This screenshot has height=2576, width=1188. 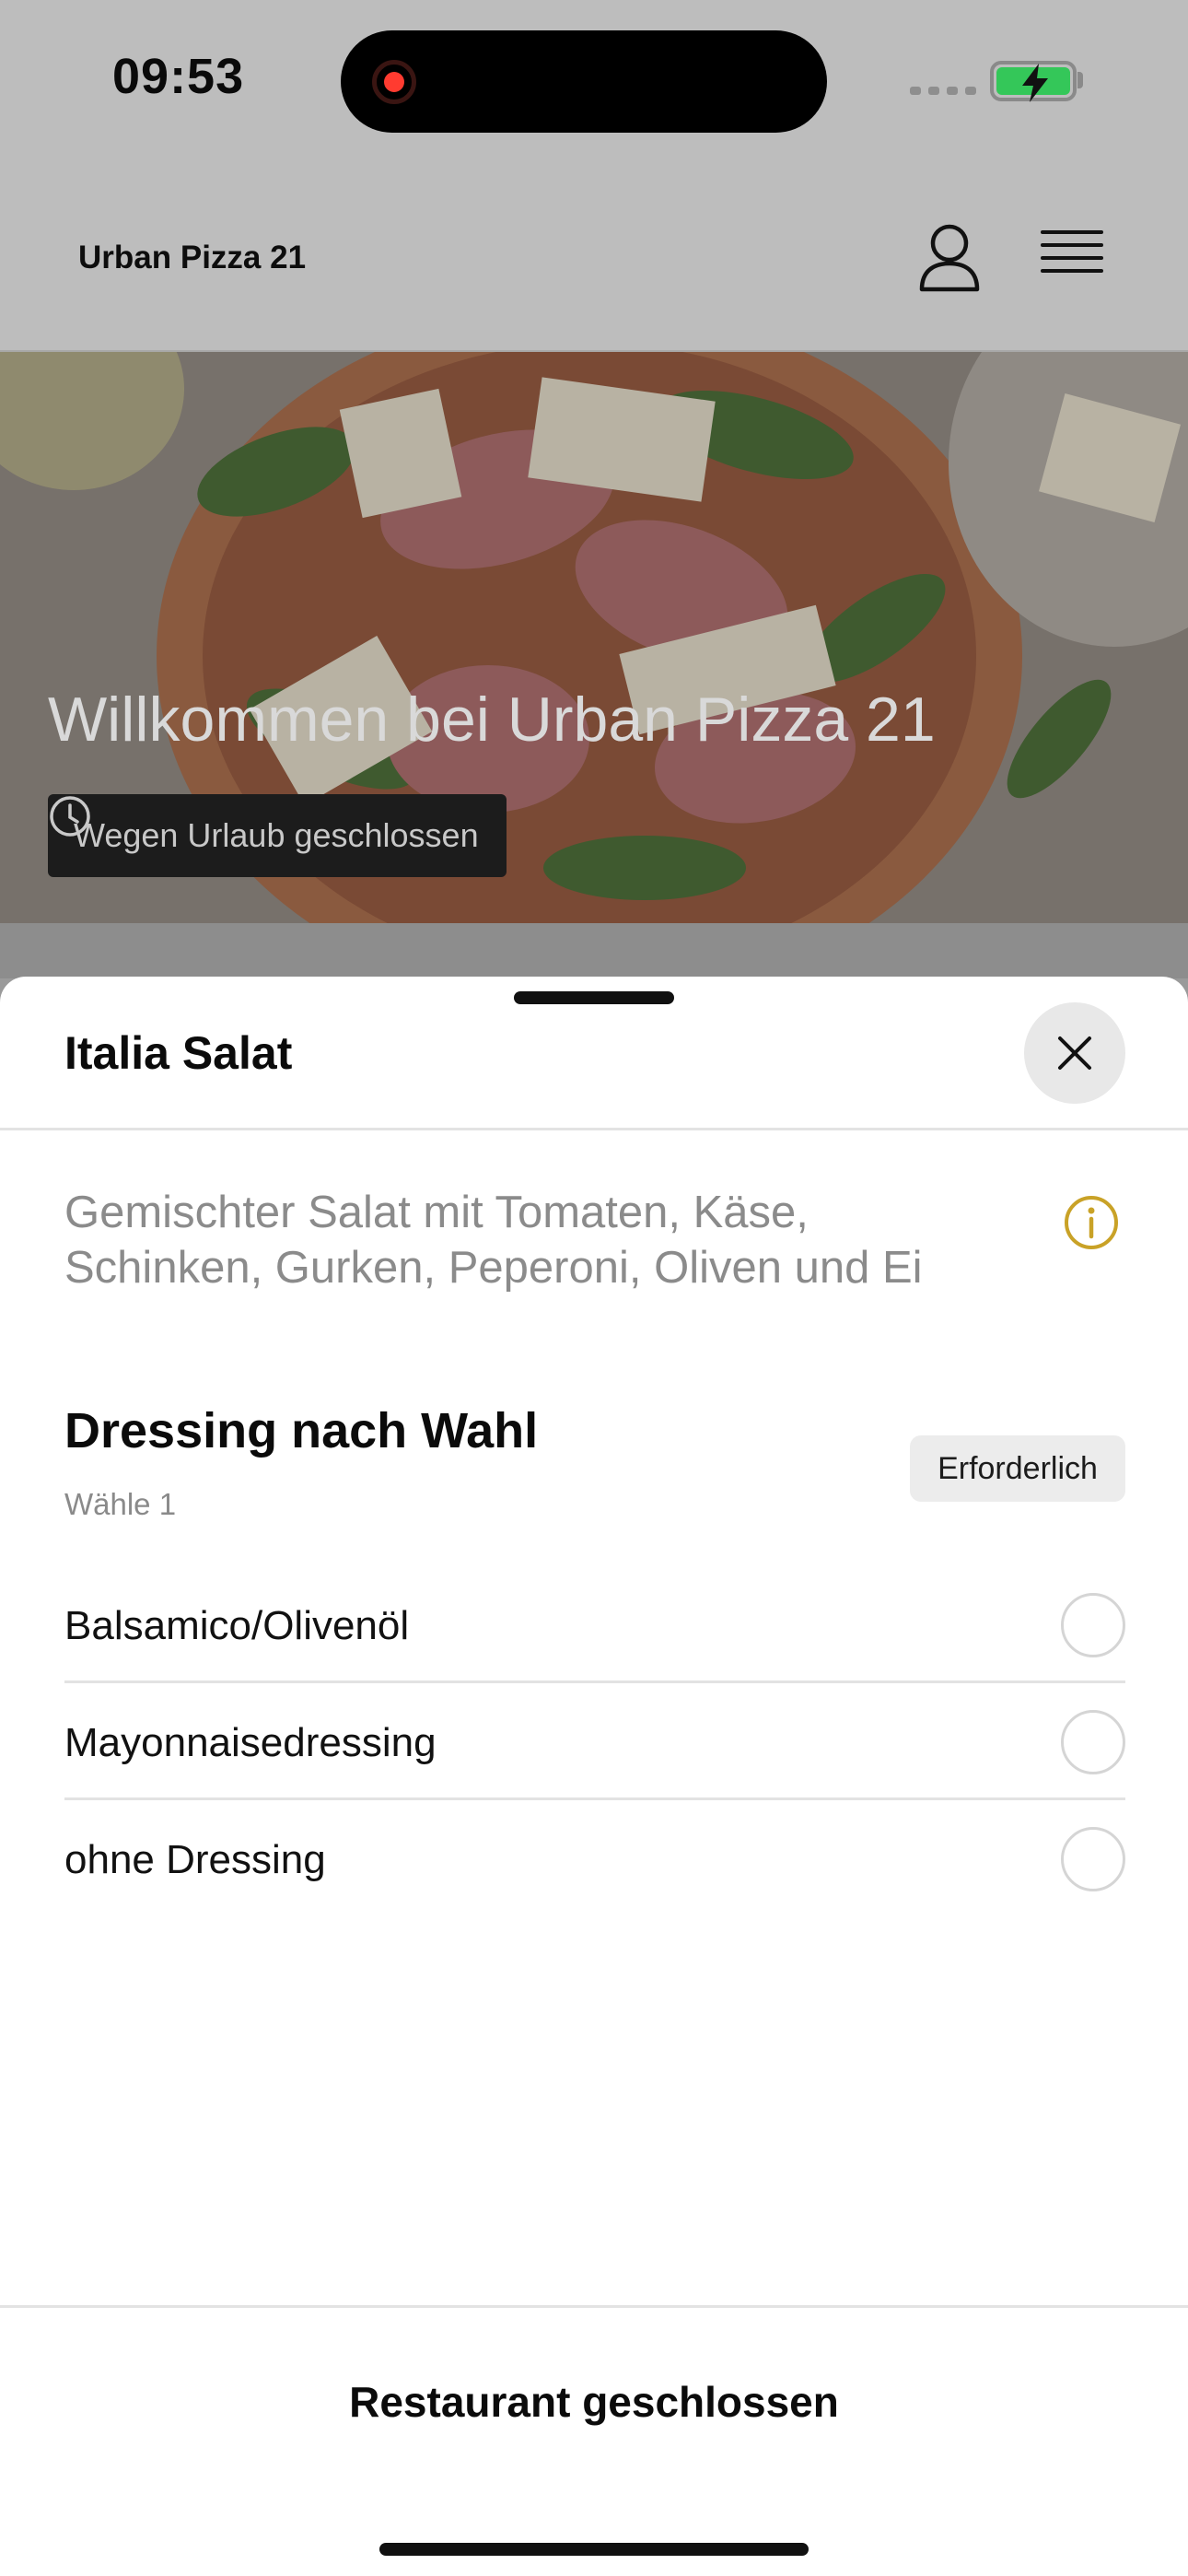 I want to click on closed-status-badge: Wegen Urlaub geschlossen, so click(x=277, y=835).